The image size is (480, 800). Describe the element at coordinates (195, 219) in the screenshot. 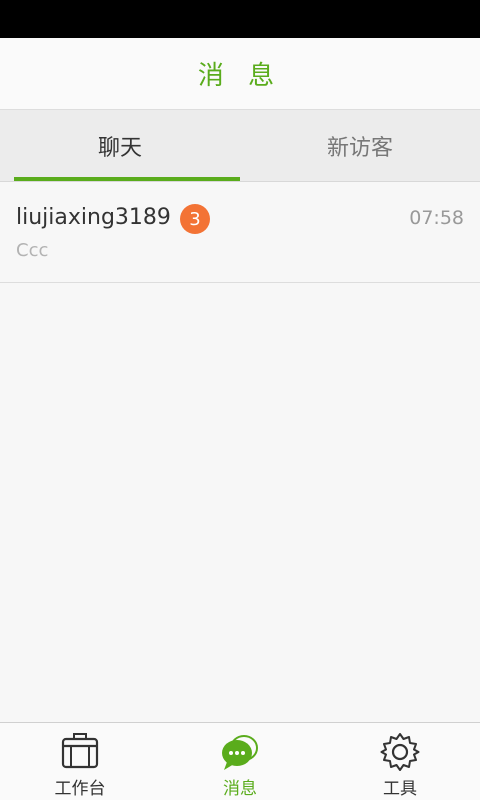

I see `unread-badge: 3` at that location.